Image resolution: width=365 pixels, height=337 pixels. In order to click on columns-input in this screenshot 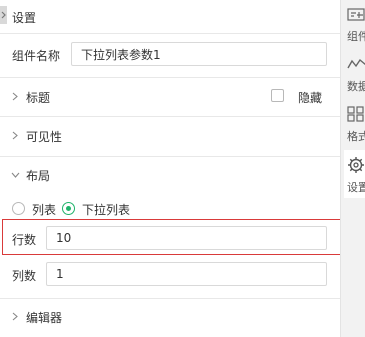, I will do `click(186, 274)`.